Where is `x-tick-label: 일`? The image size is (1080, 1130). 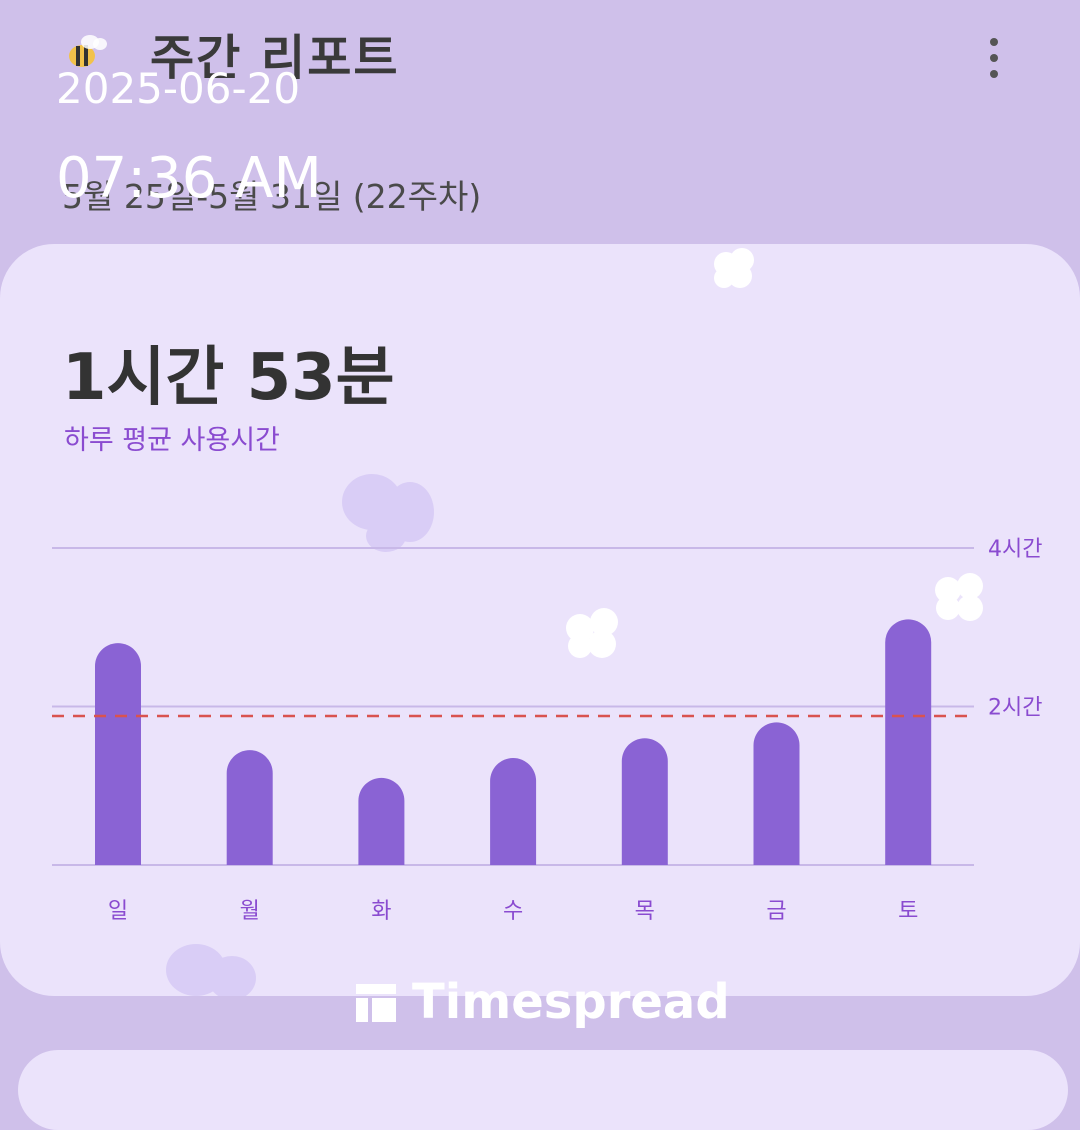
x-tick-label: 일 is located at coordinates (118, 911).